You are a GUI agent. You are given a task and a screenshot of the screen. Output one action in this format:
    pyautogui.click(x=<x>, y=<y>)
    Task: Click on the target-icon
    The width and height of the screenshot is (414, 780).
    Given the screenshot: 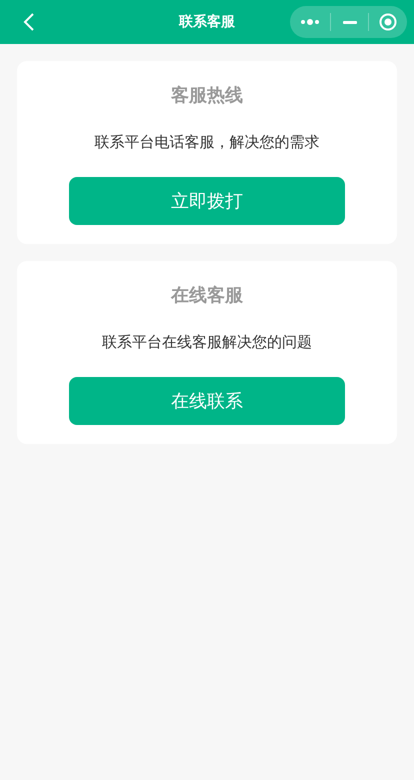 What is the action you would take?
    pyautogui.click(x=388, y=22)
    